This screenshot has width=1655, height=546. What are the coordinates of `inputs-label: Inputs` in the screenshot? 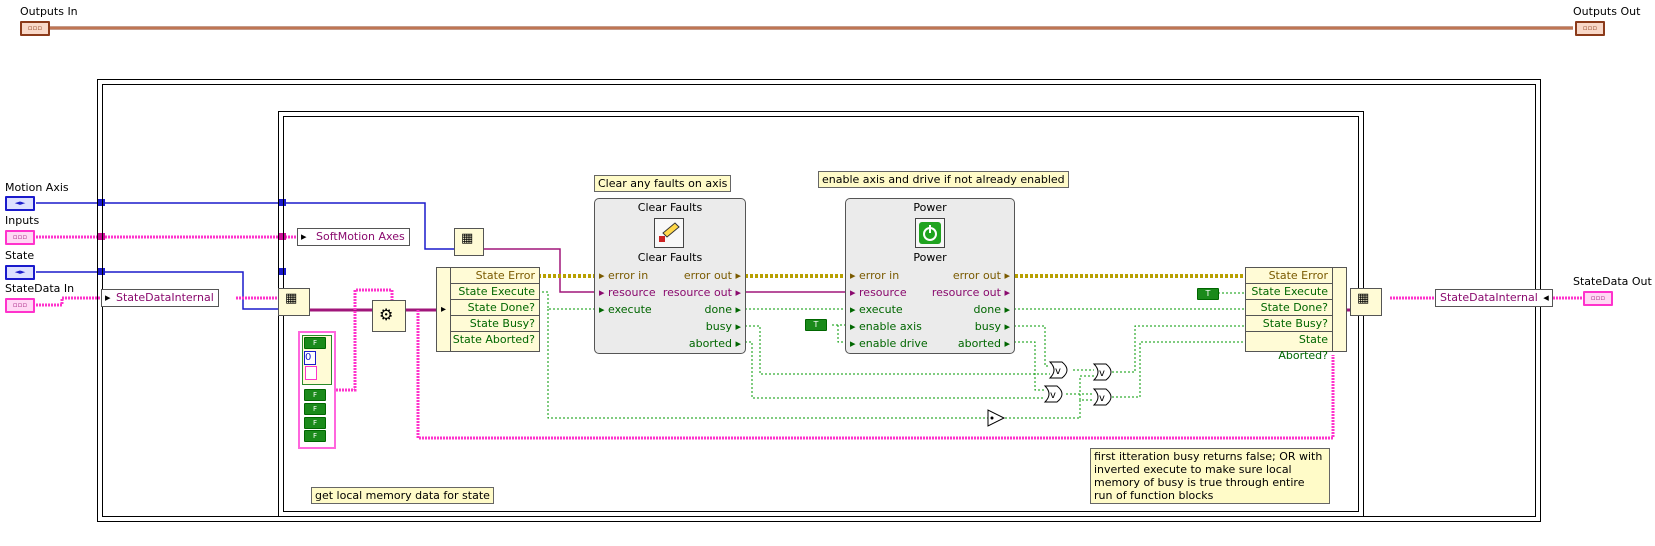 It's located at (22, 220).